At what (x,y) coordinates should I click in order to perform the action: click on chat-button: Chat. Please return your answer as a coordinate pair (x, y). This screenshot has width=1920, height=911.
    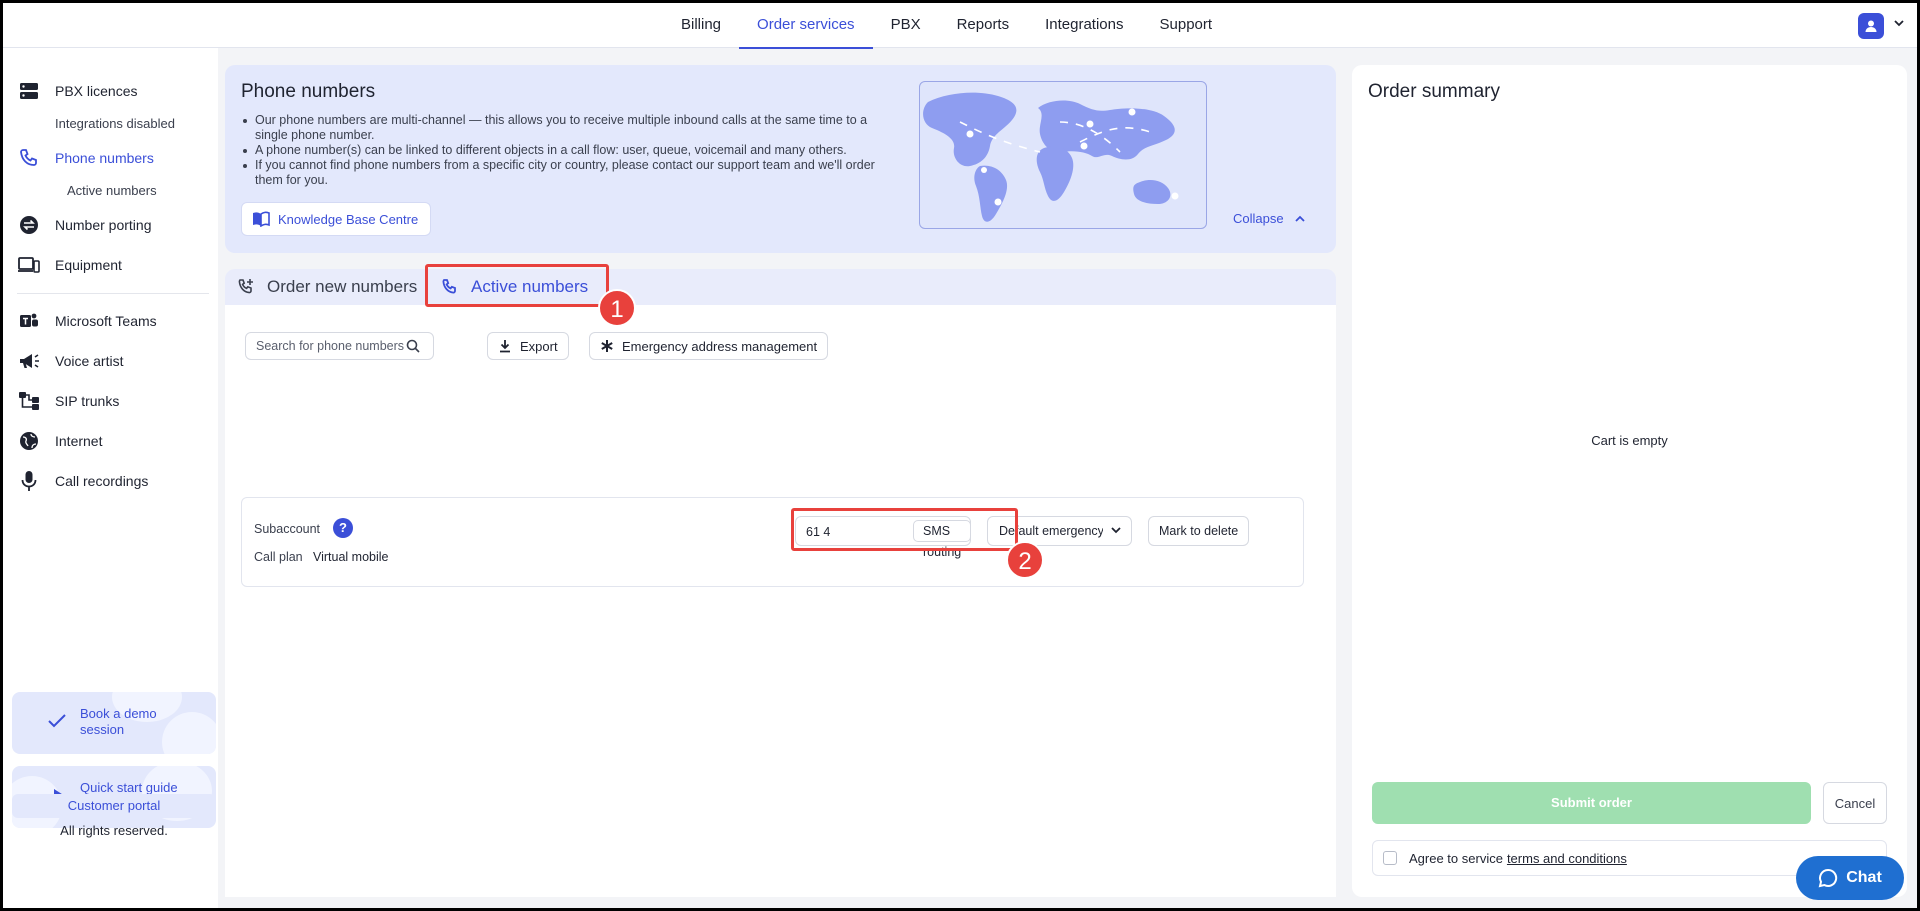
    Looking at the image, I should click on (1850, 878).